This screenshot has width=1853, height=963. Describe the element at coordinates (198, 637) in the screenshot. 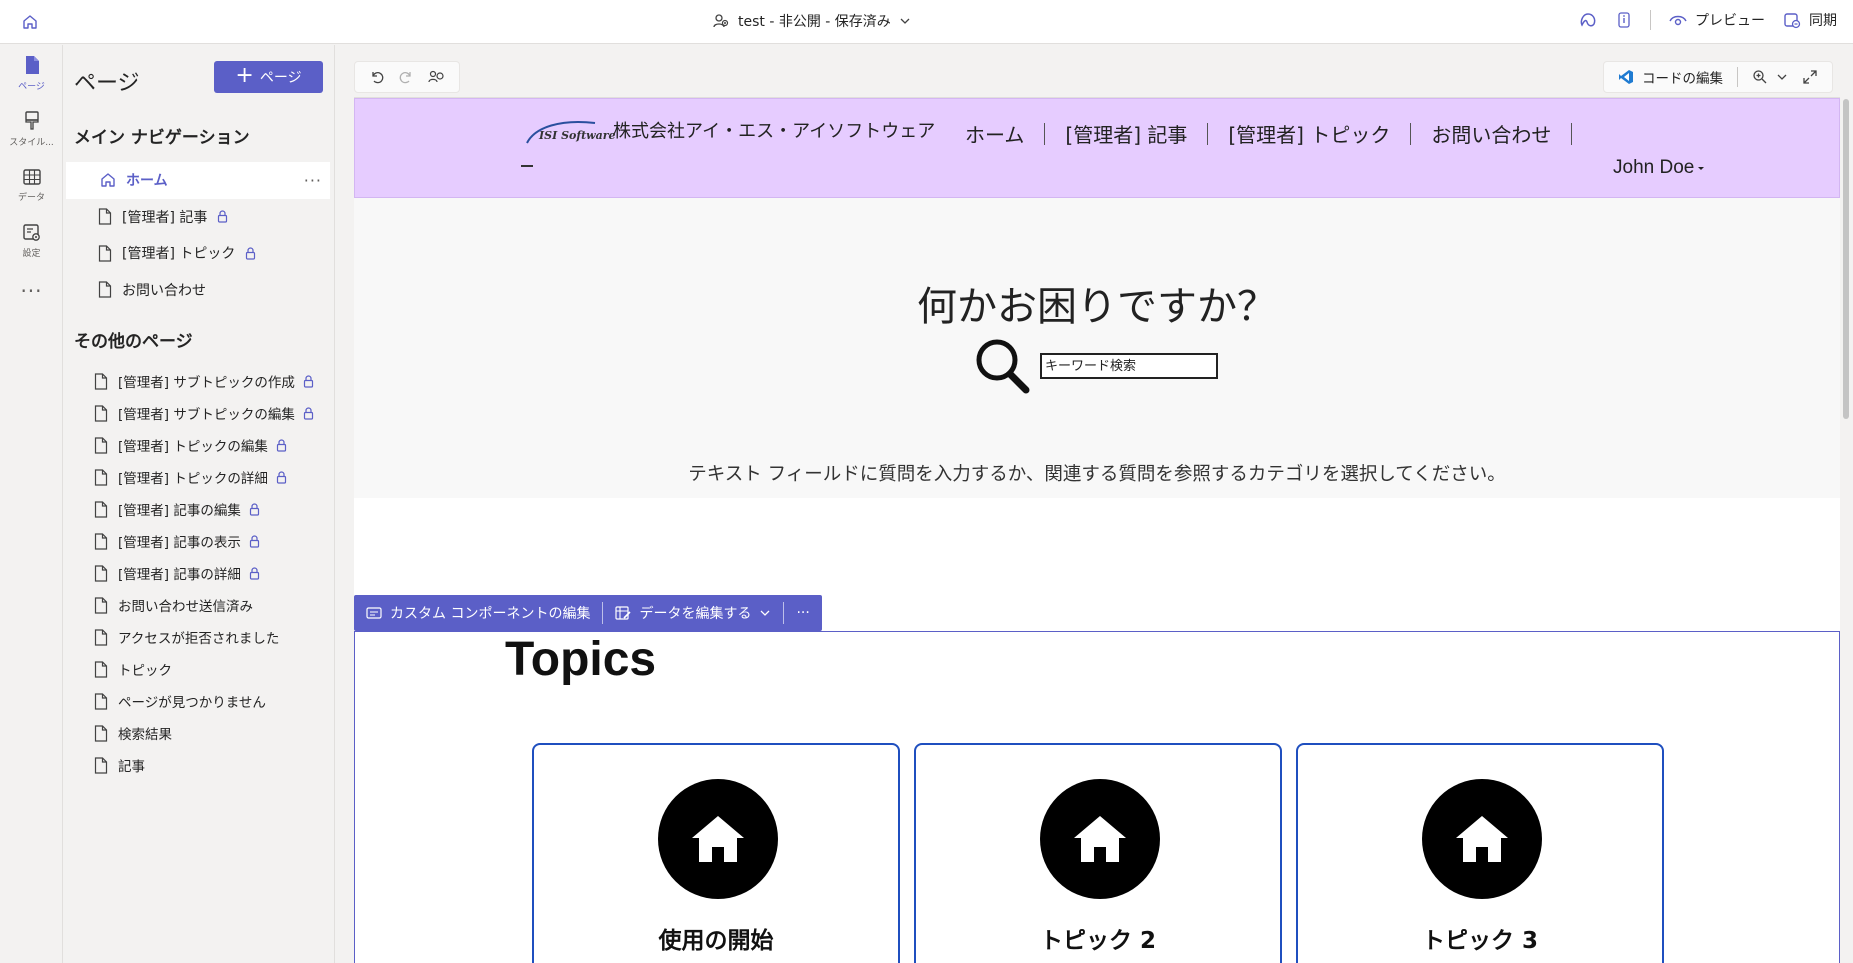

I see `other-page-item: アクセスが拒否されました` at that location.